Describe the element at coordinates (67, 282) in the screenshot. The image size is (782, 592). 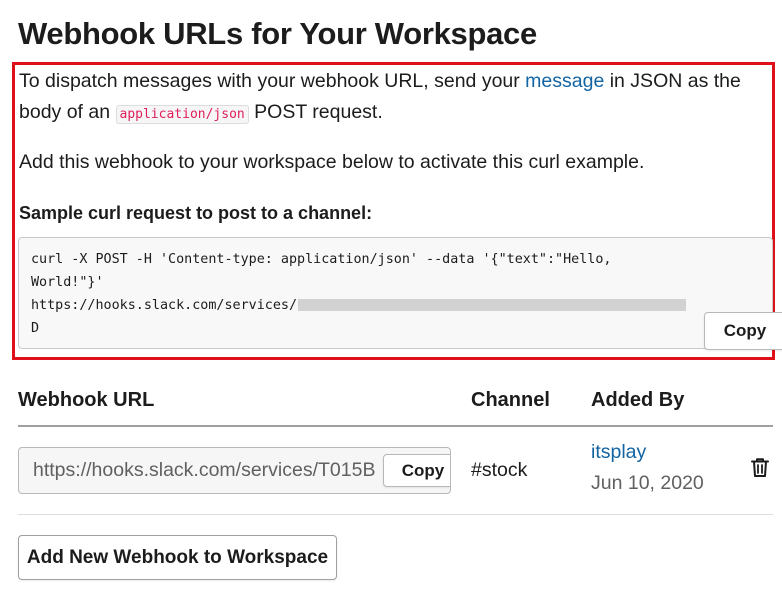
I see `code-line-2: World!"}'` at that location.